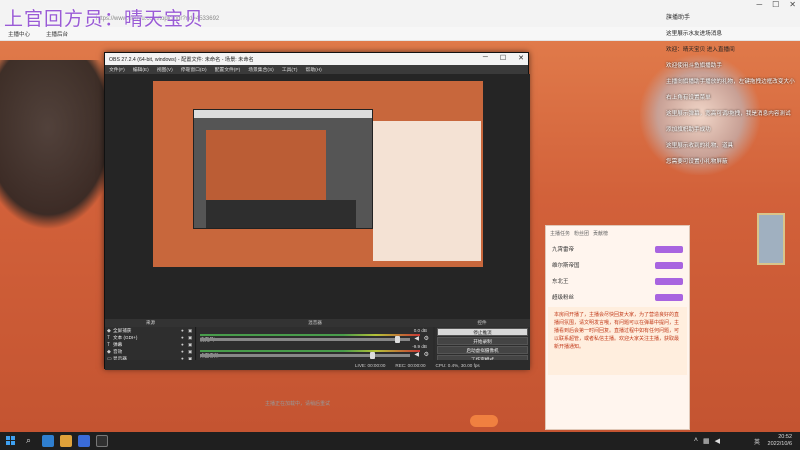 Image resolution: width=800 pixels, height=450 pixels. What do you see at coordinates (688, 130) in the screenshot?
I see `notification: 添加旗帜助手成功` at bounding box center [688, 130].